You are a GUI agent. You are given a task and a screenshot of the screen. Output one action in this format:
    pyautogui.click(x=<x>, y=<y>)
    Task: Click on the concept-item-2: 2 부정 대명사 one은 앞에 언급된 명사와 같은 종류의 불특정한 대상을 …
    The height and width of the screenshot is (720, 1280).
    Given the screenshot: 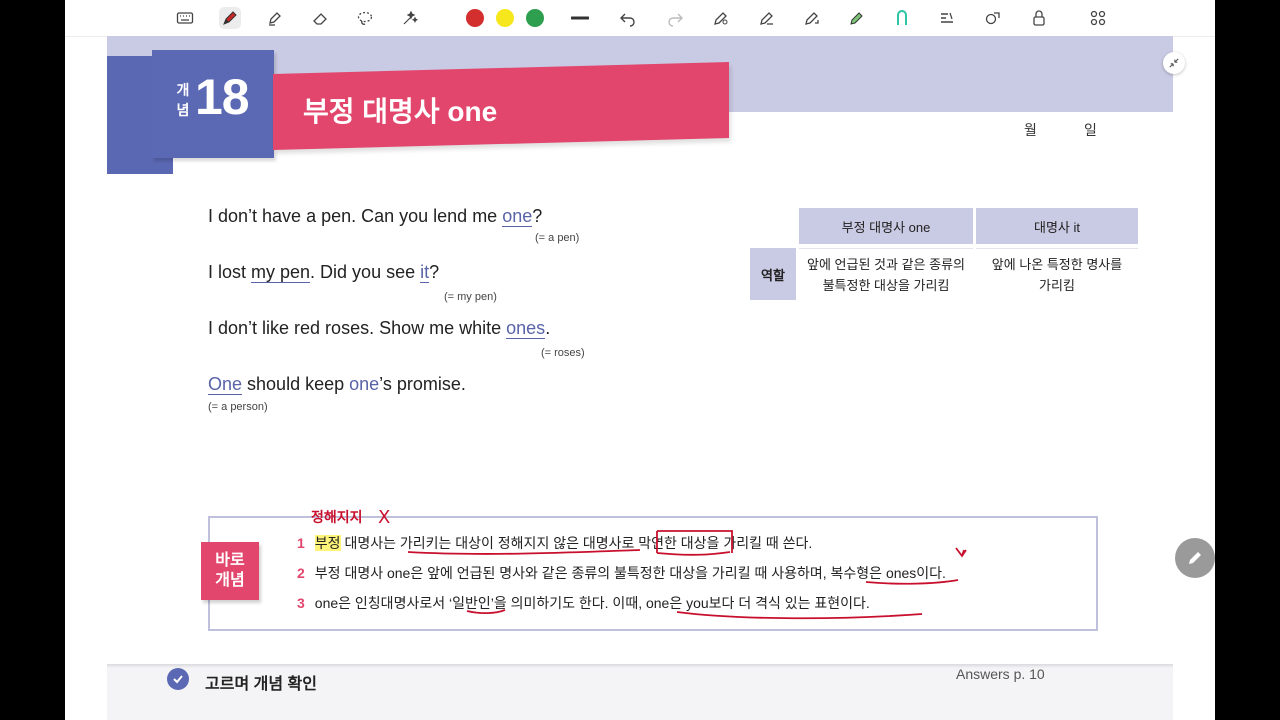 What is the action you would take?
    pyautogui.click(x=621, y=573)
    